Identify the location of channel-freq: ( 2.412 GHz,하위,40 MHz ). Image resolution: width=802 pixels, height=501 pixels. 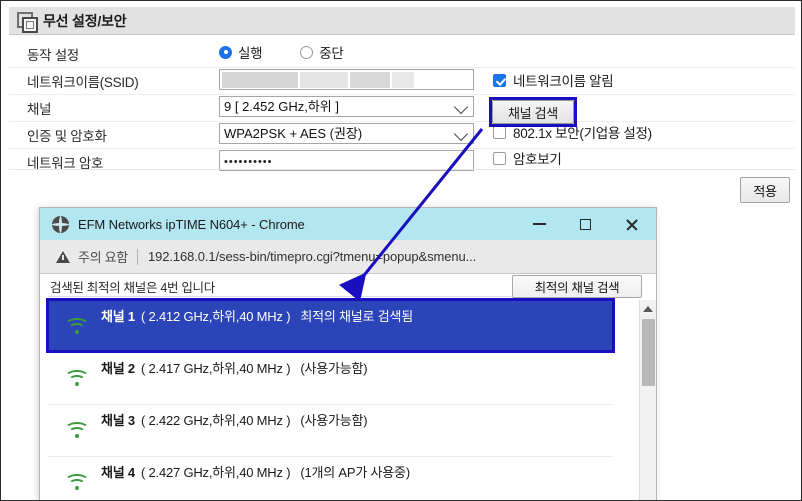
(215, 316).